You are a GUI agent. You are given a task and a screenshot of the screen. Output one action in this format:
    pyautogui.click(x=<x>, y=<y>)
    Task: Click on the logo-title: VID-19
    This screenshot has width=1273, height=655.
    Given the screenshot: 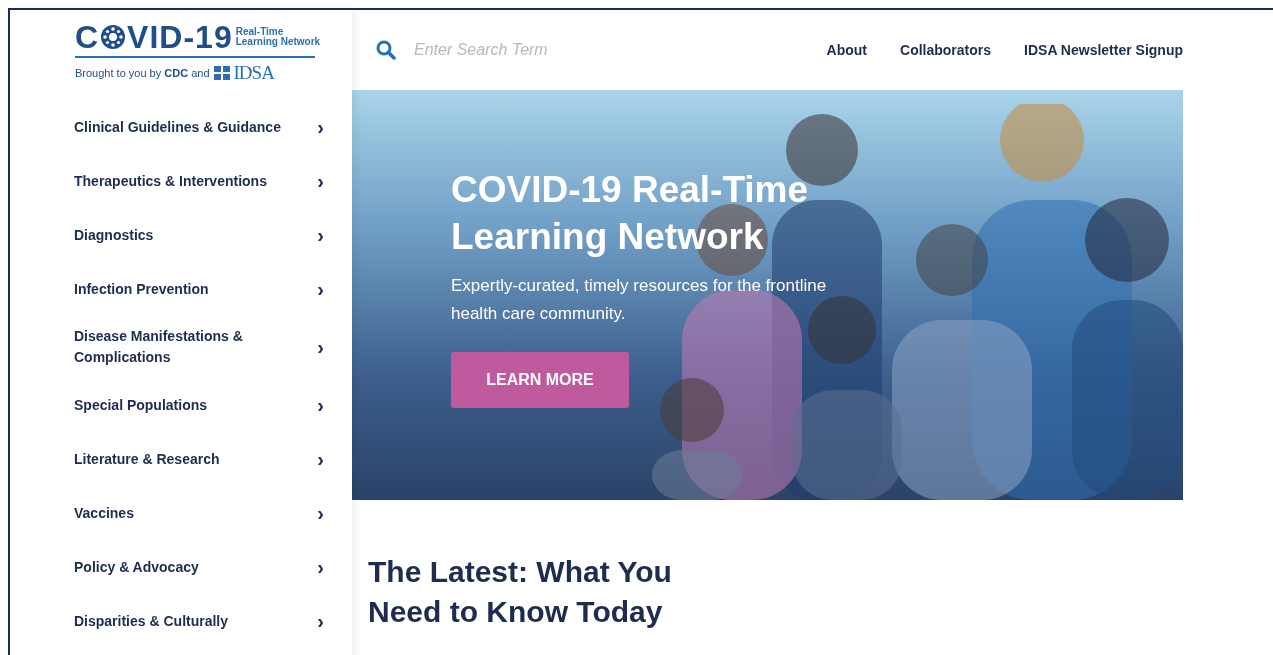 What is the action you would take?
    pyautogui.click(x=180, y=37)
    